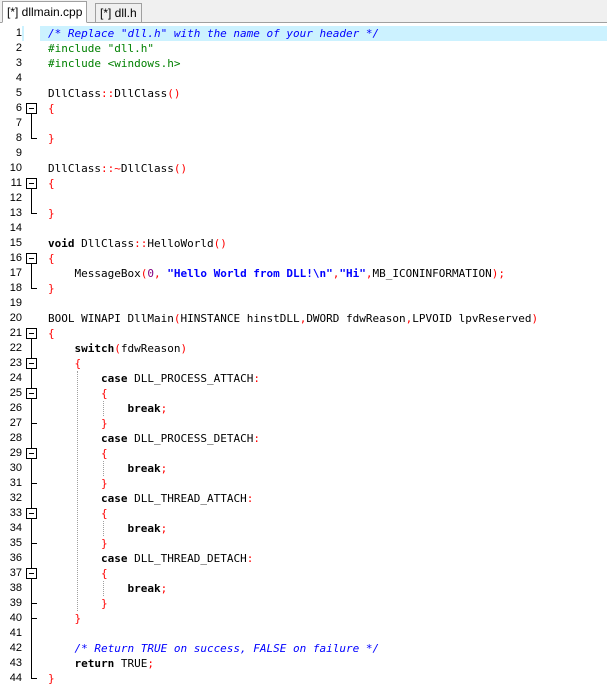  I want to click on code-line: 37 {, so click(303, 573).